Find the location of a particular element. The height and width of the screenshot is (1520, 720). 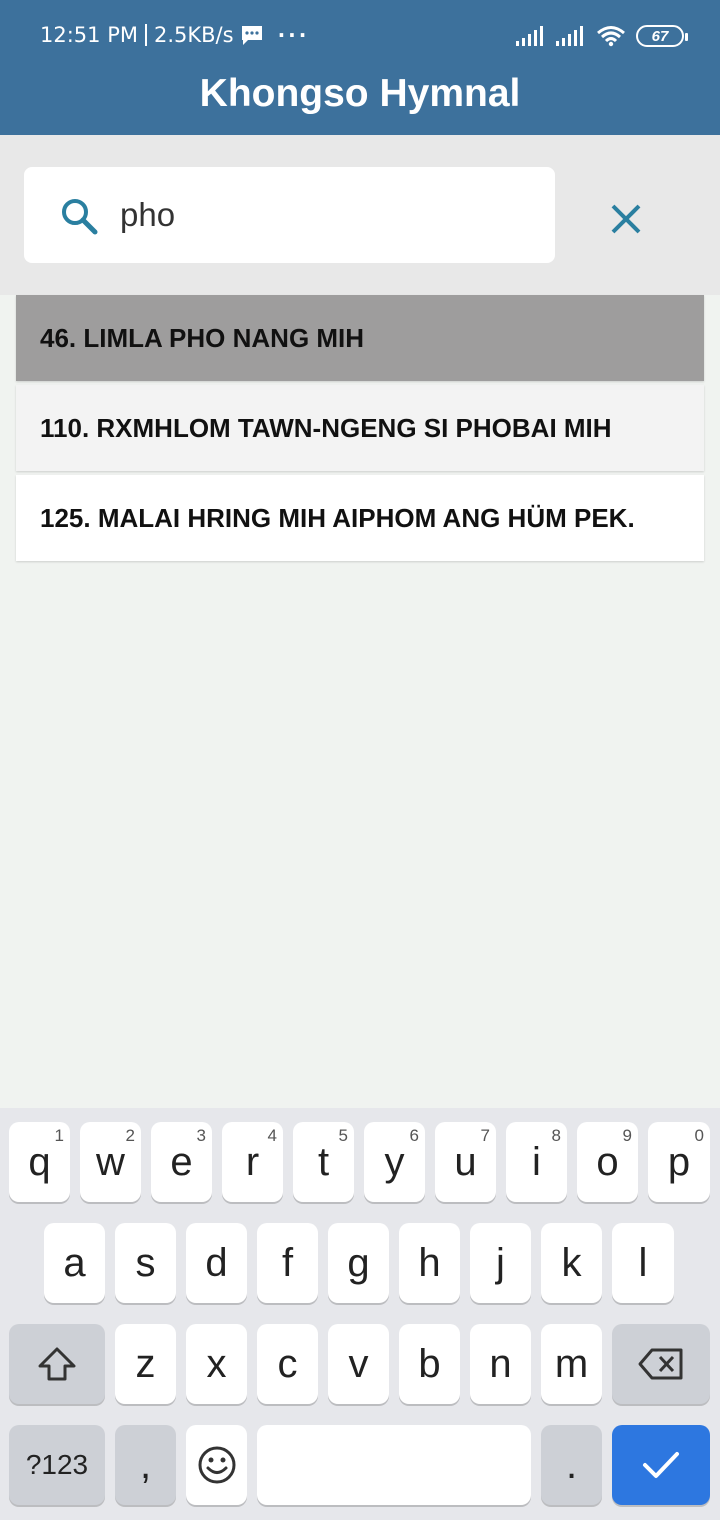

search-area is located at coordinates (360, 215).